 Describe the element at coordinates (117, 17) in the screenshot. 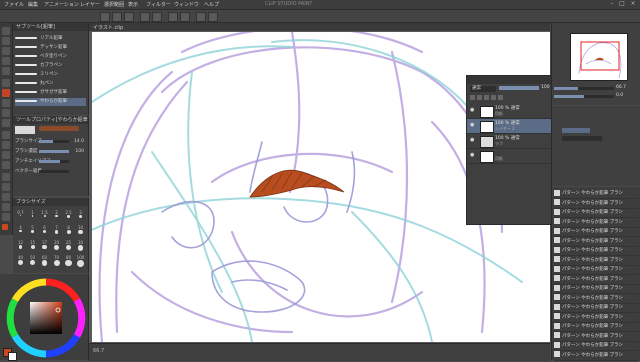

I see `open-file-button` at that location.